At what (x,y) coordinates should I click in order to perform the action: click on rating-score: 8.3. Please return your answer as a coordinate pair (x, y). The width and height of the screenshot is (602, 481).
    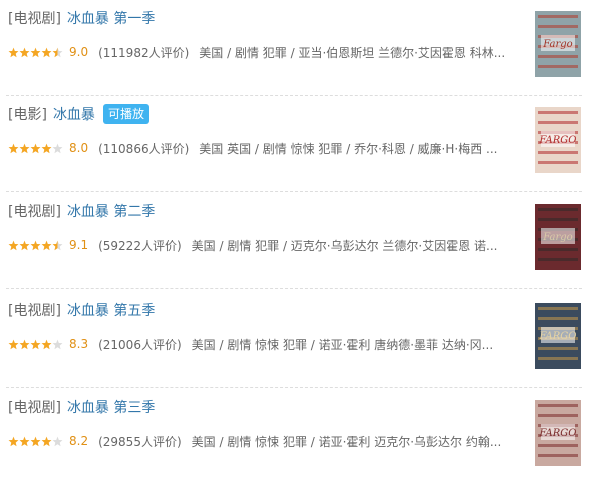
    Looking at the image, I should click on (79, 344).